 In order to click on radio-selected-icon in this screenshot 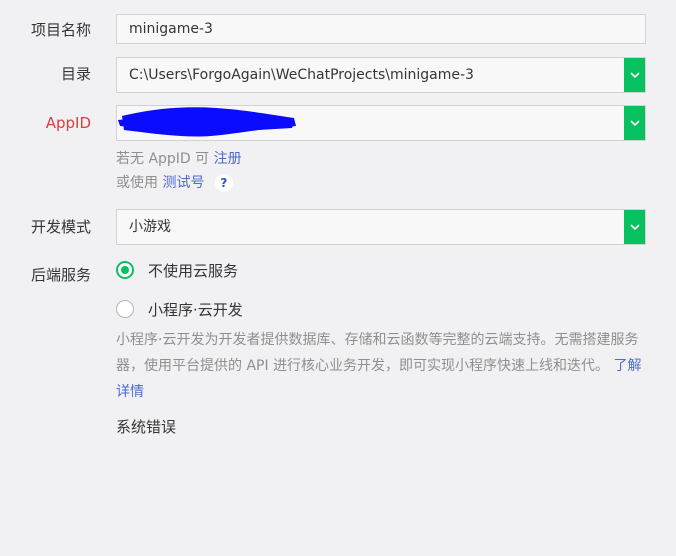, I will do `click(125, 270)`.